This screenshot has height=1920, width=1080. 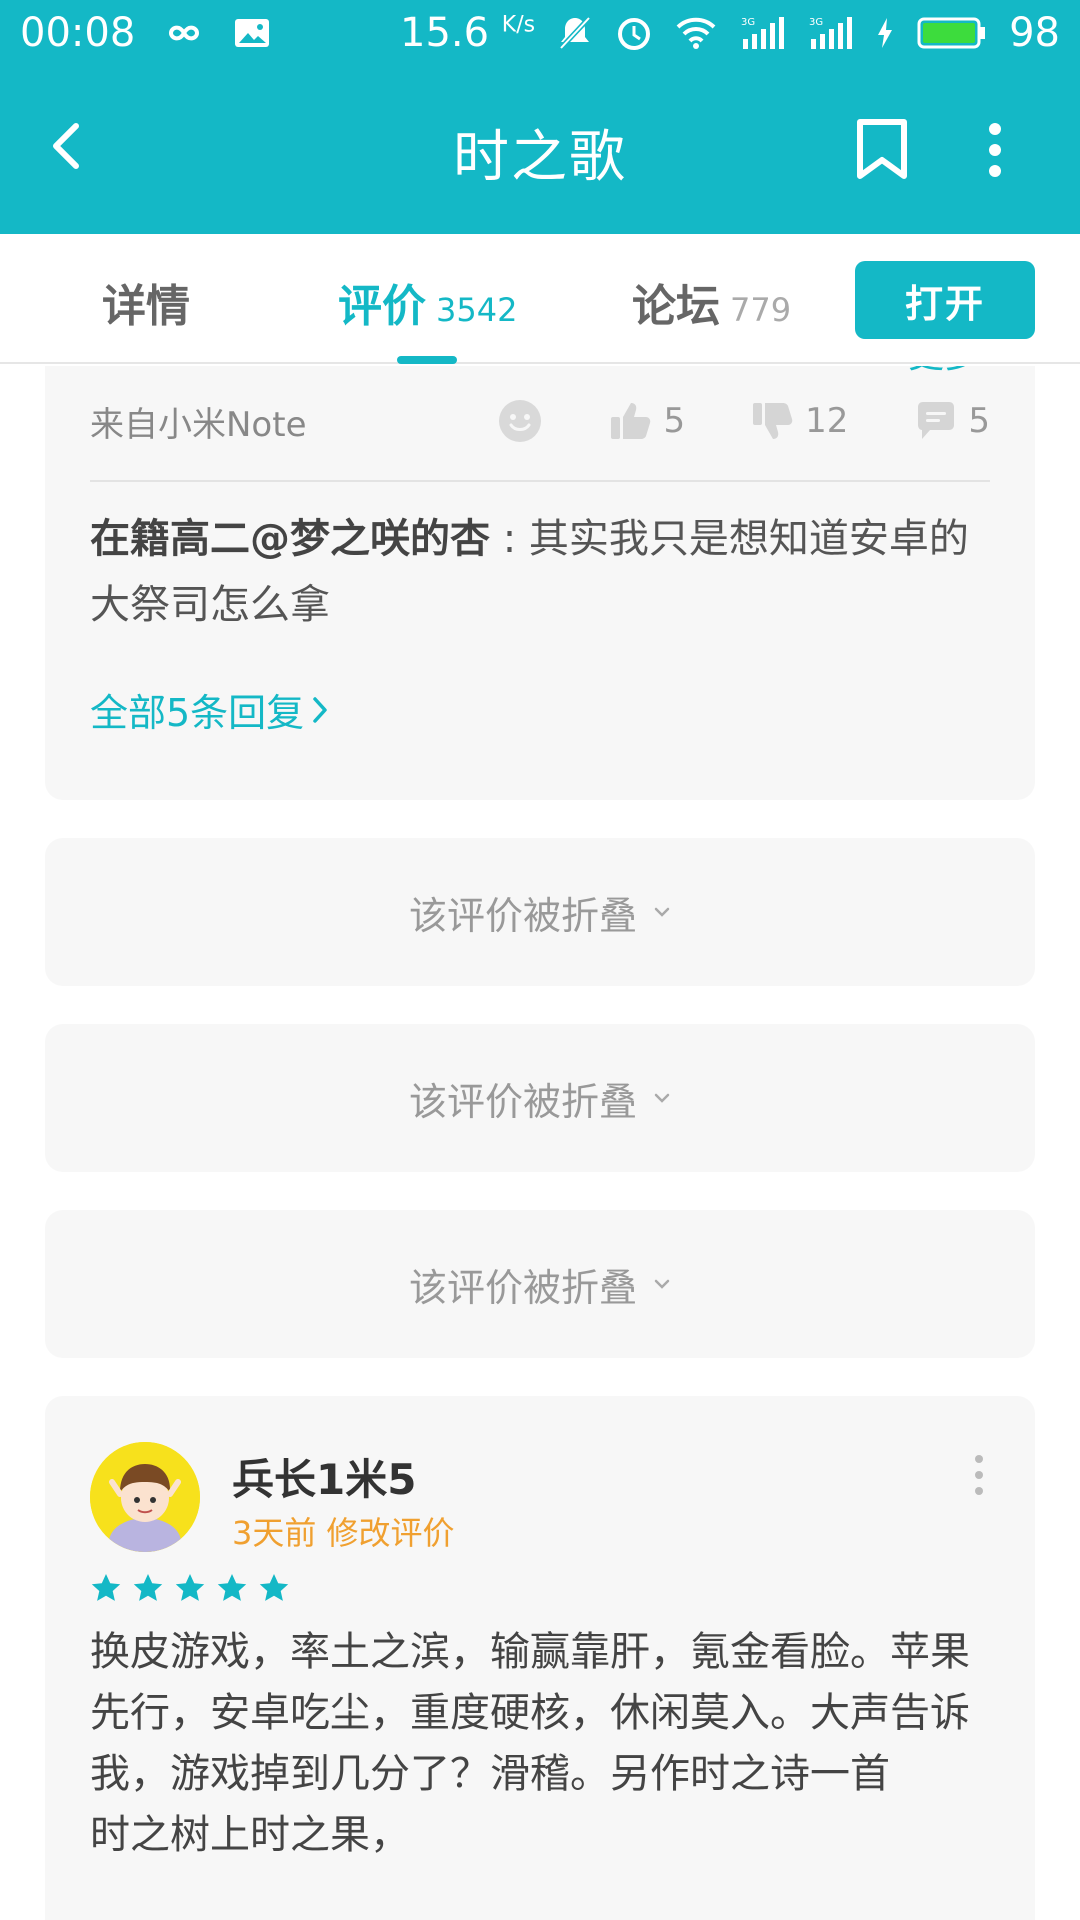 I want to click on dislike-button: 12, so click(x=799, y=421).